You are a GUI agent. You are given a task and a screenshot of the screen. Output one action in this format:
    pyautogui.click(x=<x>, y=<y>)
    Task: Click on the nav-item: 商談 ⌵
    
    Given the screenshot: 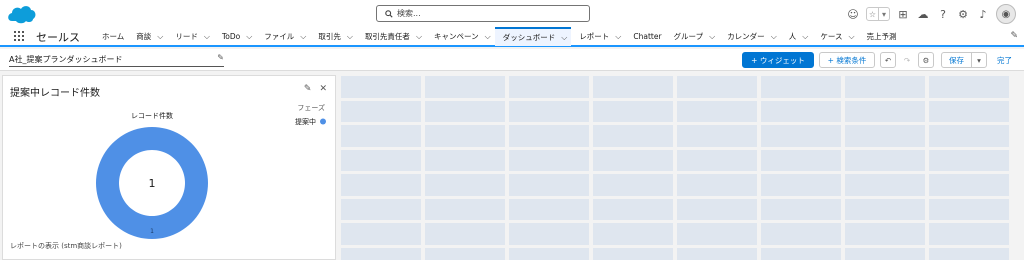 What is the action you would take?
    pyautogui.click(x=147, y=36)
    